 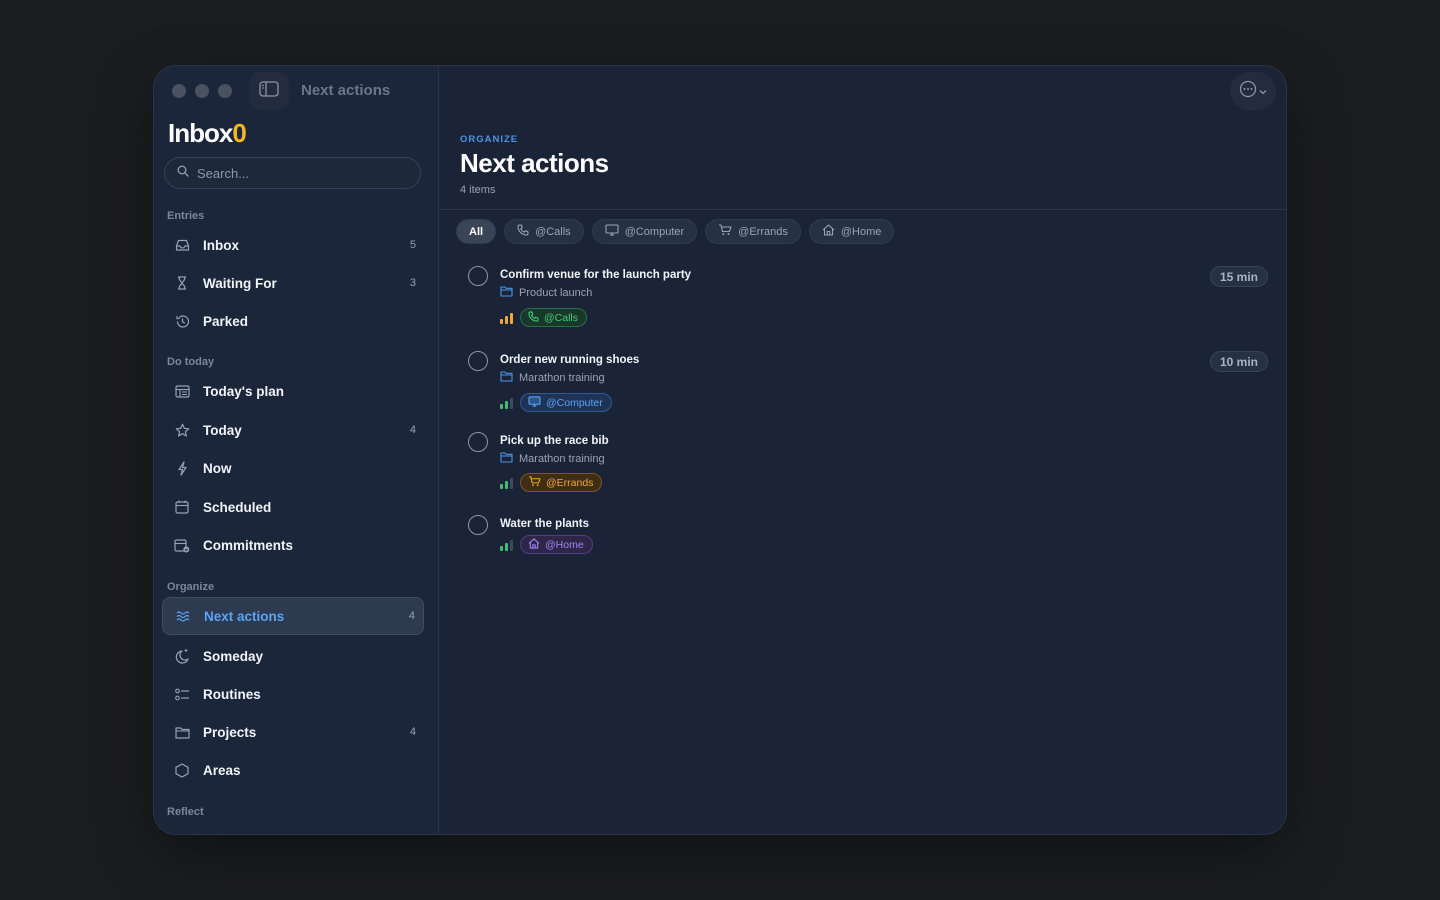 I want to click on zoom-window-button, so click(x=225, y=91).